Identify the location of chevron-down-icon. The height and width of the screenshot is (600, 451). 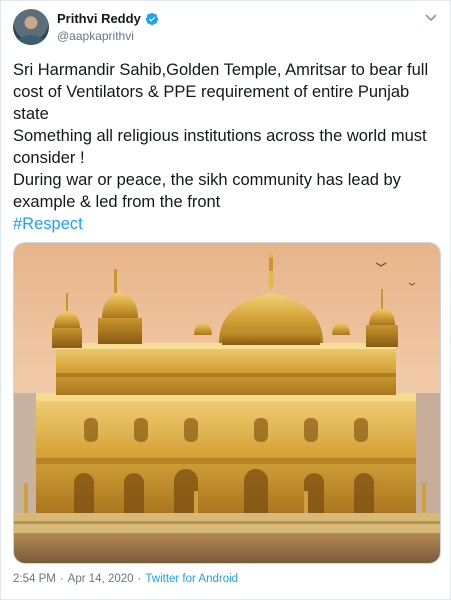
(431, 18).